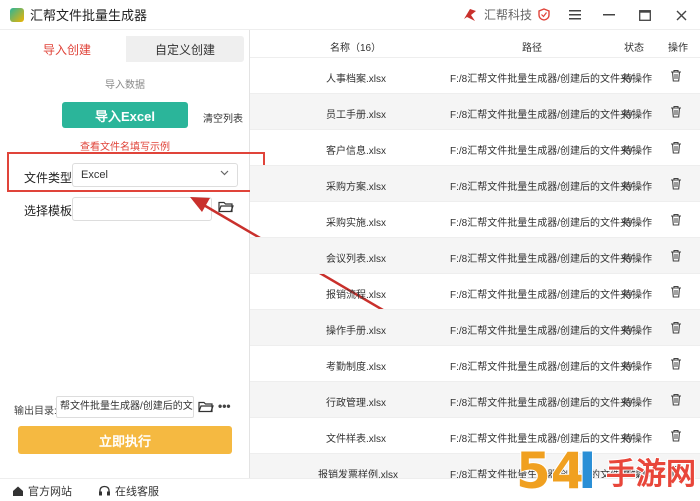 The image size is (700, 501). I want to click on table-row: 考勤制度.xlsx F:/8汇帮文件批量生成器/创建后的文件夹/待操作, so click(475, 364).